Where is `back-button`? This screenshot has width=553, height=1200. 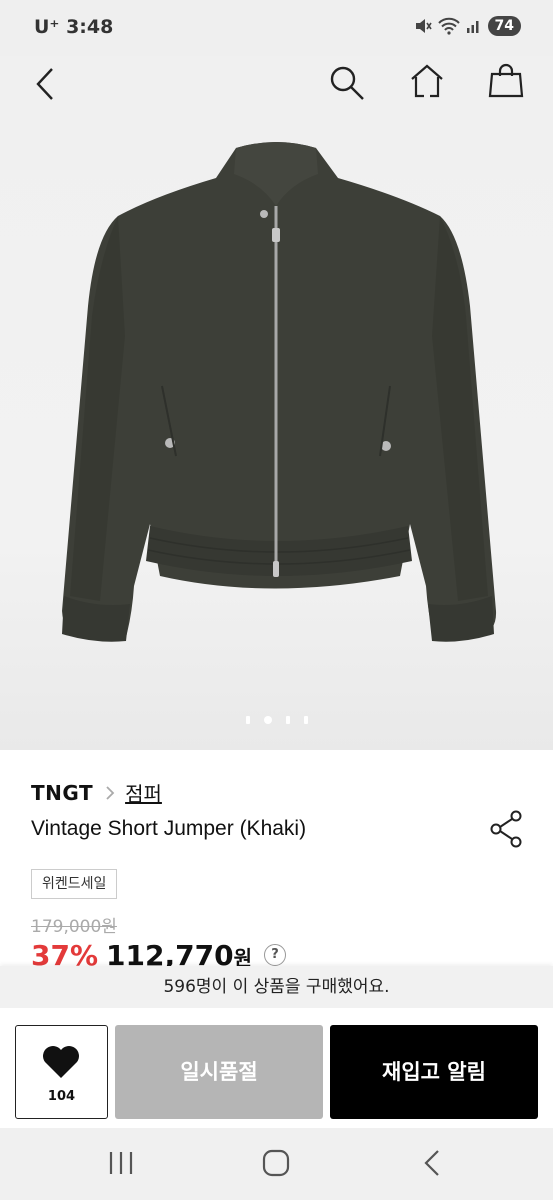 back-button is located at coordinates (46, 84).